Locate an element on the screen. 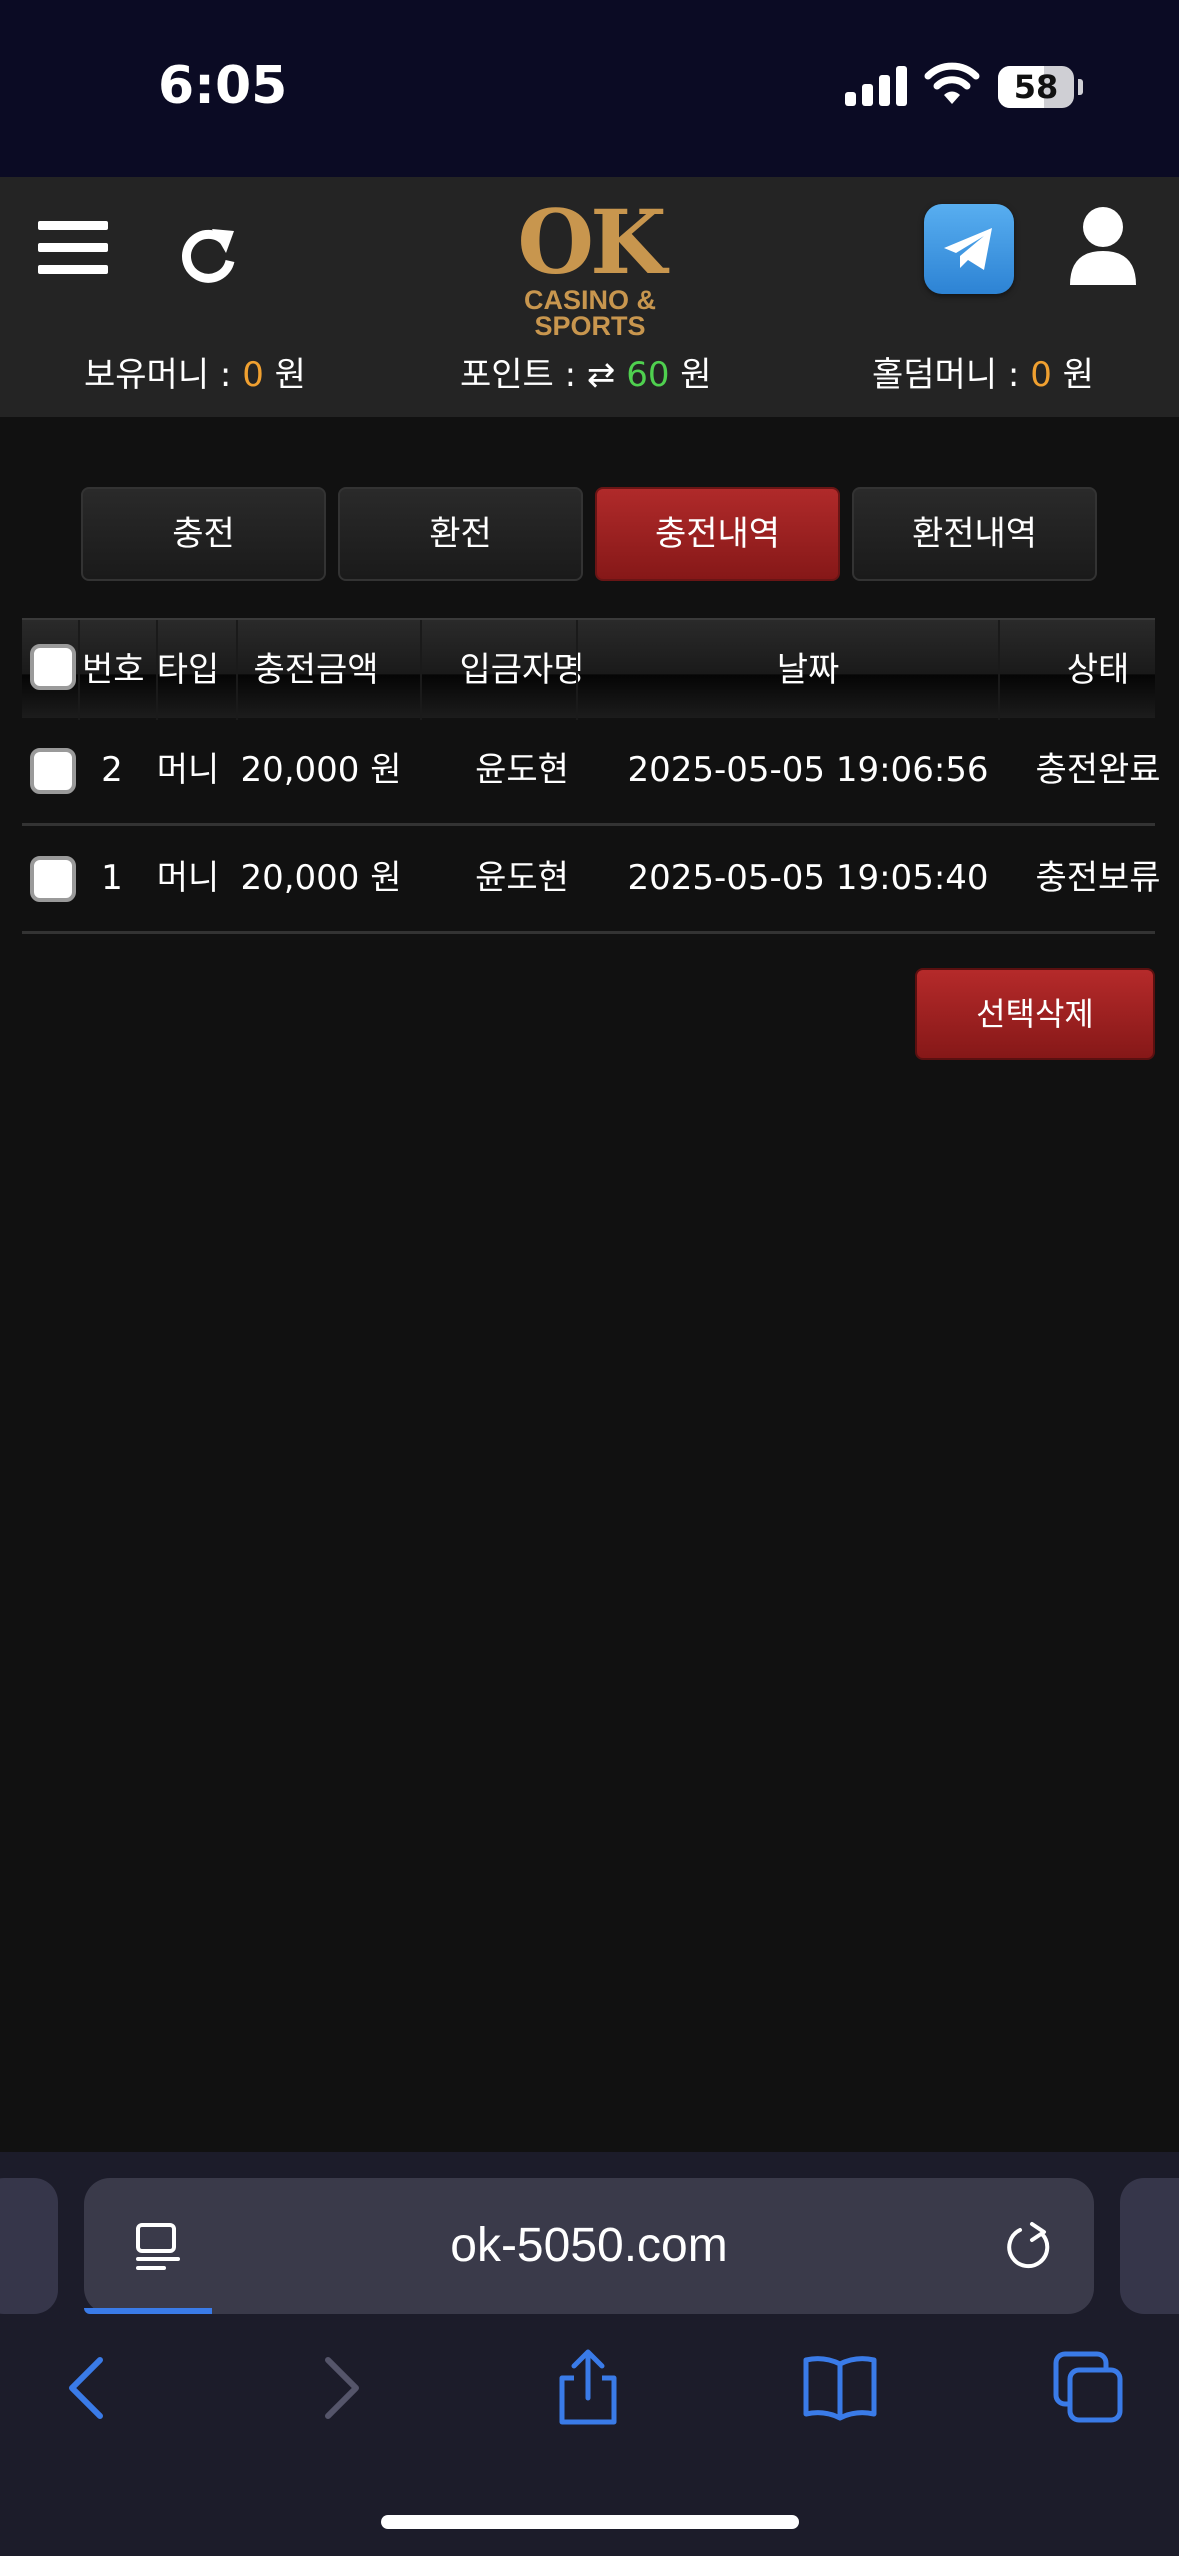 This screenshot has width=1179, height=2556. hamburger-menu-icon is located at coordinates (74, 247).